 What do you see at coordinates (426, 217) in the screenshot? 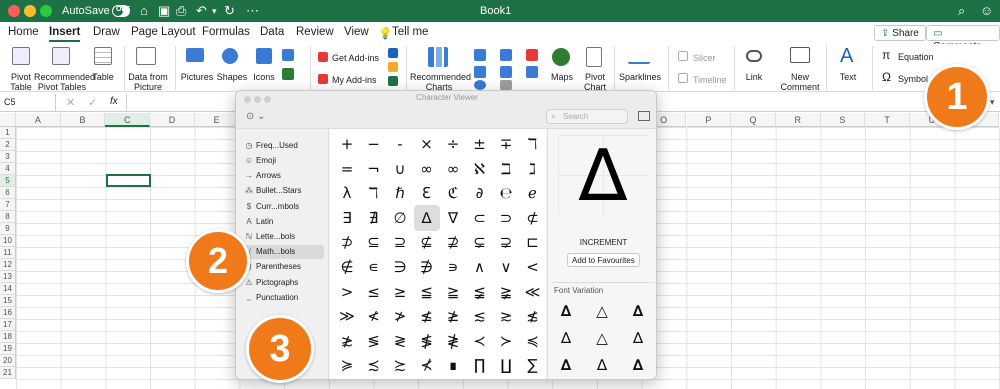
I see `cv-char-cell: ∆` at bounding box center [426, 217].